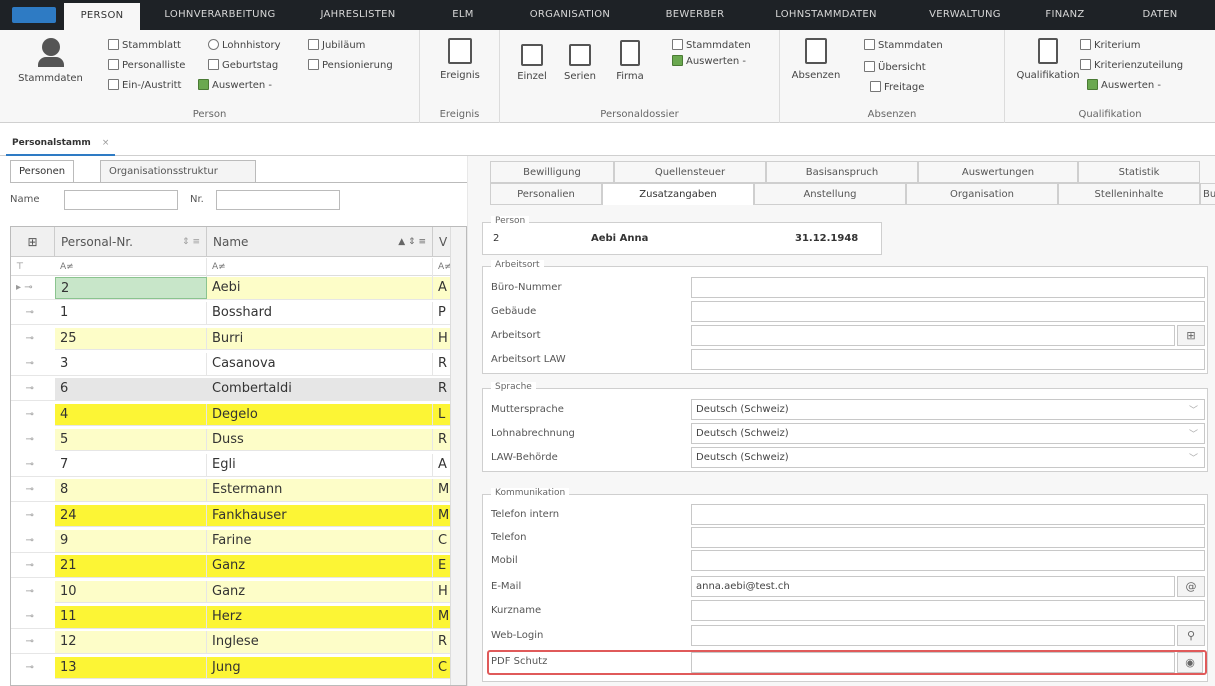 Image resolution: width=1215 pixels, height=686 pixels. Describe the element at coordinates (191, 242) in the screenshot. I see `filter-icon: ⇕ ≡` at that location.